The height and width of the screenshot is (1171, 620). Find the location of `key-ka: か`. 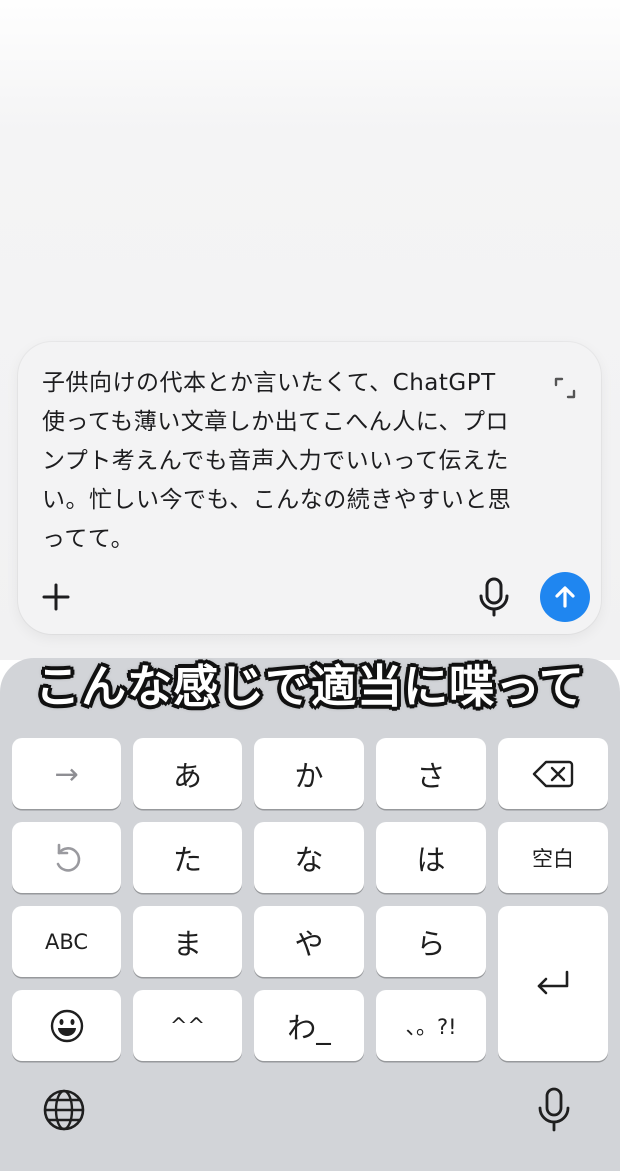

key-ka: か is located at coordinates (309, 773).